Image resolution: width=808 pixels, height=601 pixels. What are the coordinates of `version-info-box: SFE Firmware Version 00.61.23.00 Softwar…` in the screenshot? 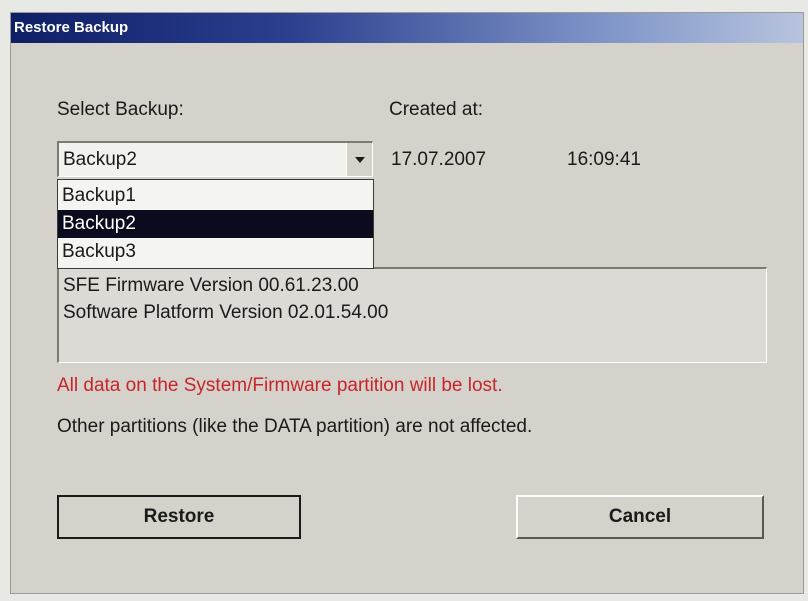 It's located at (412, 315).